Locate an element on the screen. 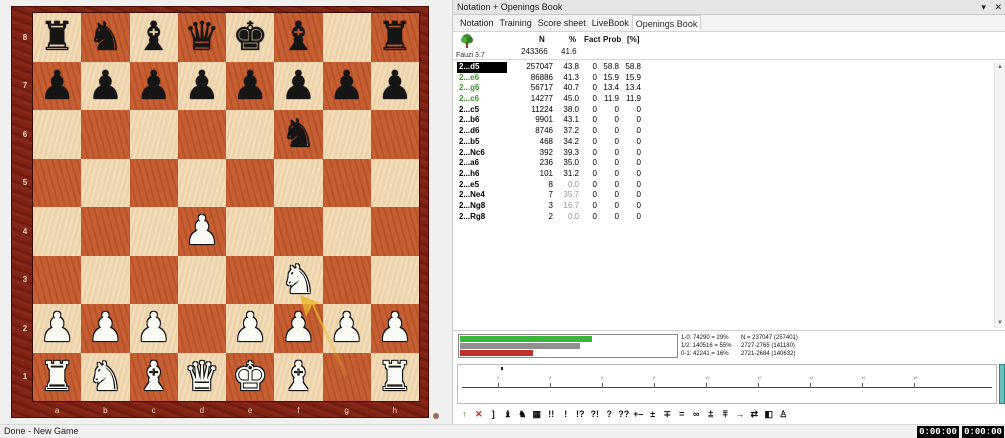  square-f1: ♝ f is located at coordinates (298, 383).